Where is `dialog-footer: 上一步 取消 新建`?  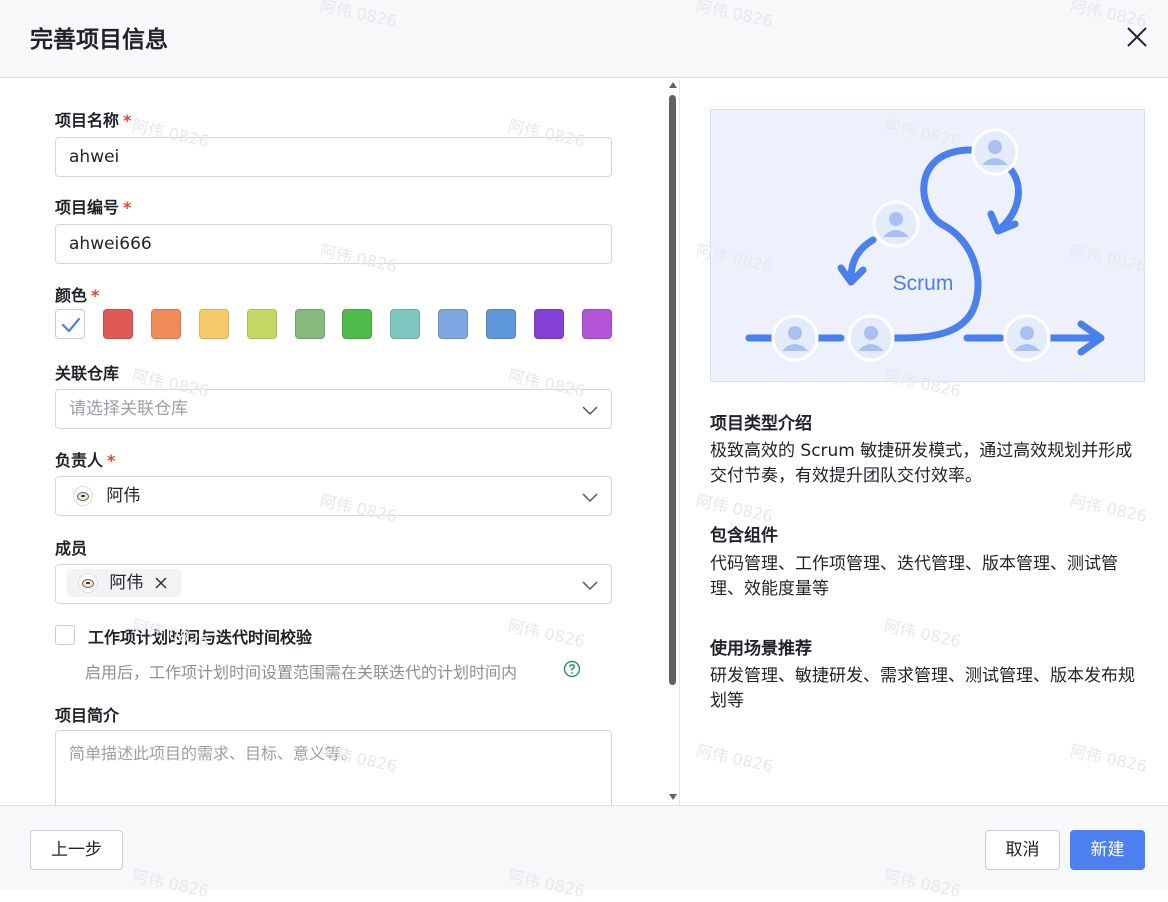
dialog-footer: 上一步 取消 新建 is located at coordinates (584, 847).